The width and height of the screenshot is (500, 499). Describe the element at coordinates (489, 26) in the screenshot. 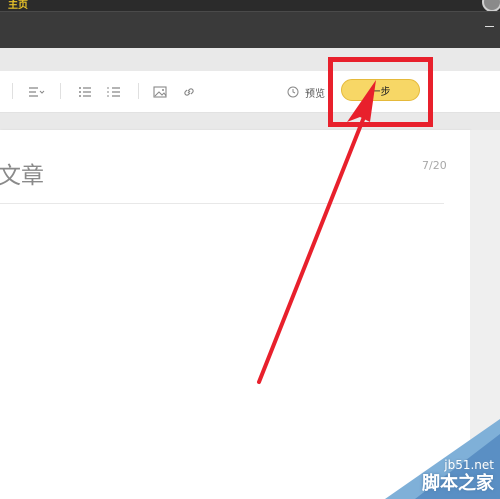

I see `minimize-icon` at that location.